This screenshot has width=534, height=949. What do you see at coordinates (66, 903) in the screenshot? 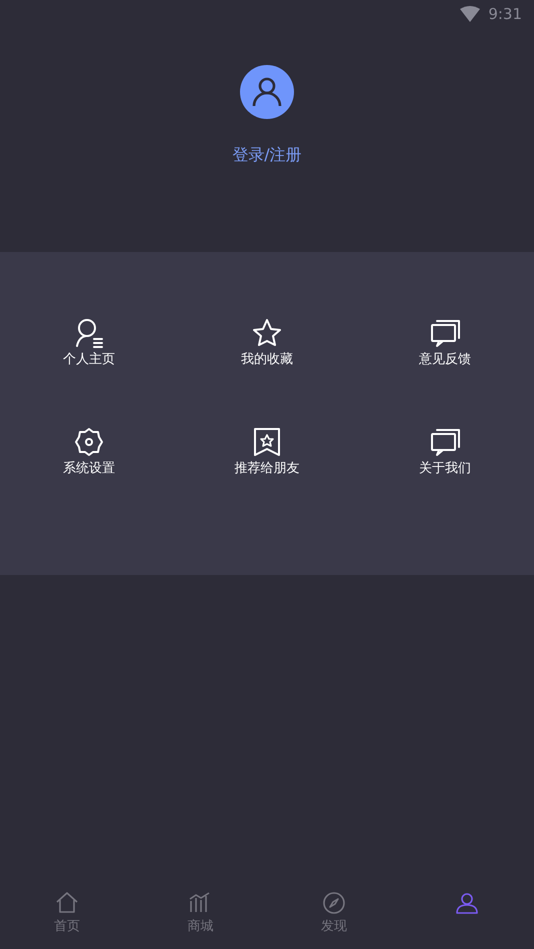
I see `home-icon` at bounding box center [66, 903].